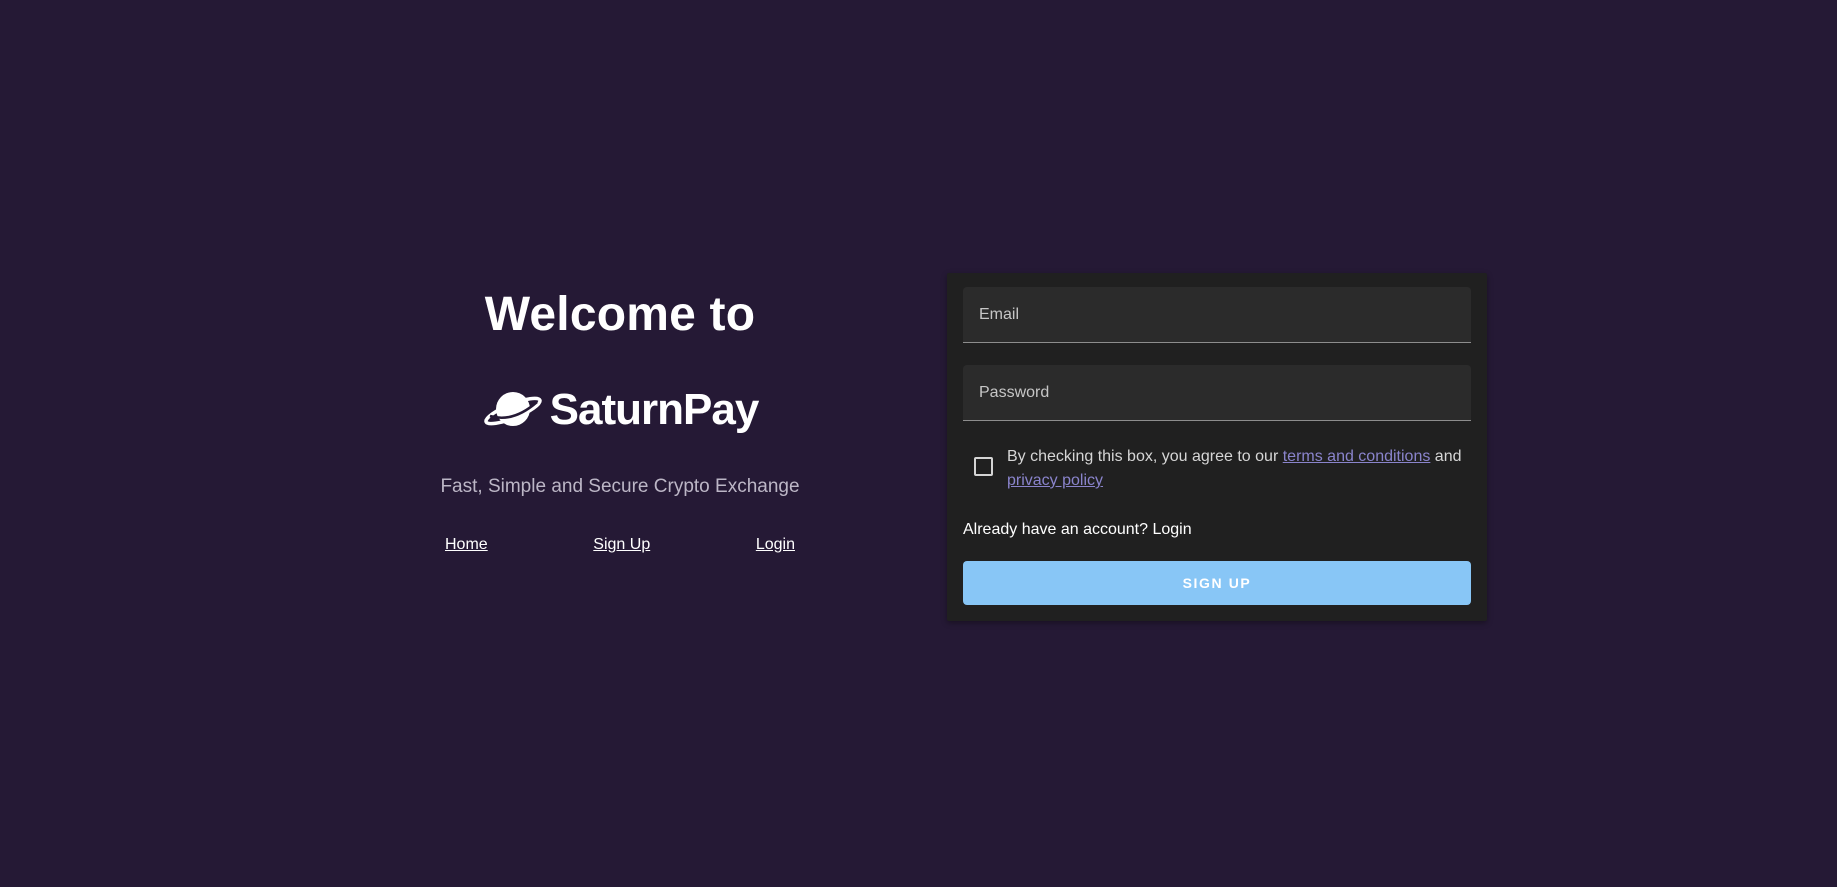  I want to click on consent-checkbox, so click(983, 466).